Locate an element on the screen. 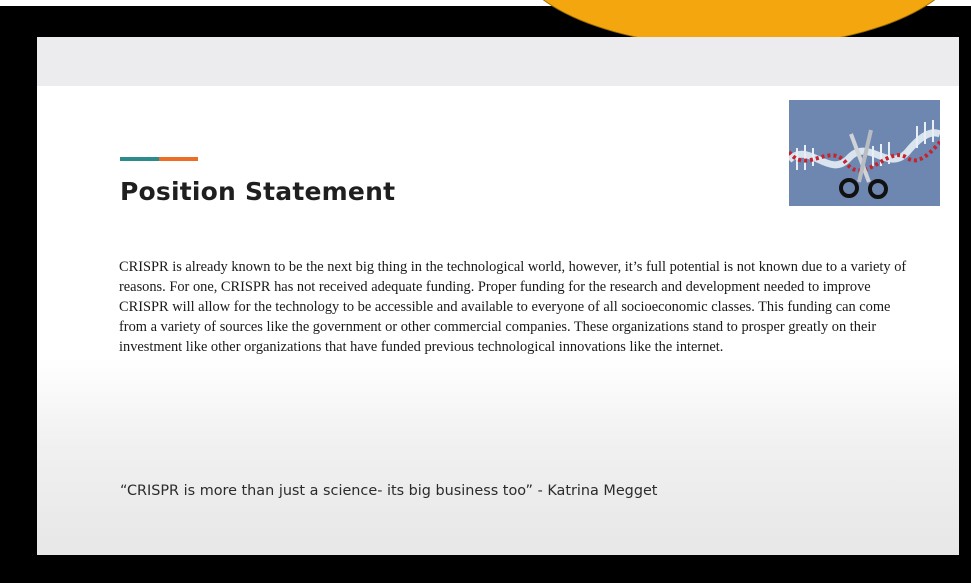  slide-title: Position Statement is located at coordinates (258, 191).